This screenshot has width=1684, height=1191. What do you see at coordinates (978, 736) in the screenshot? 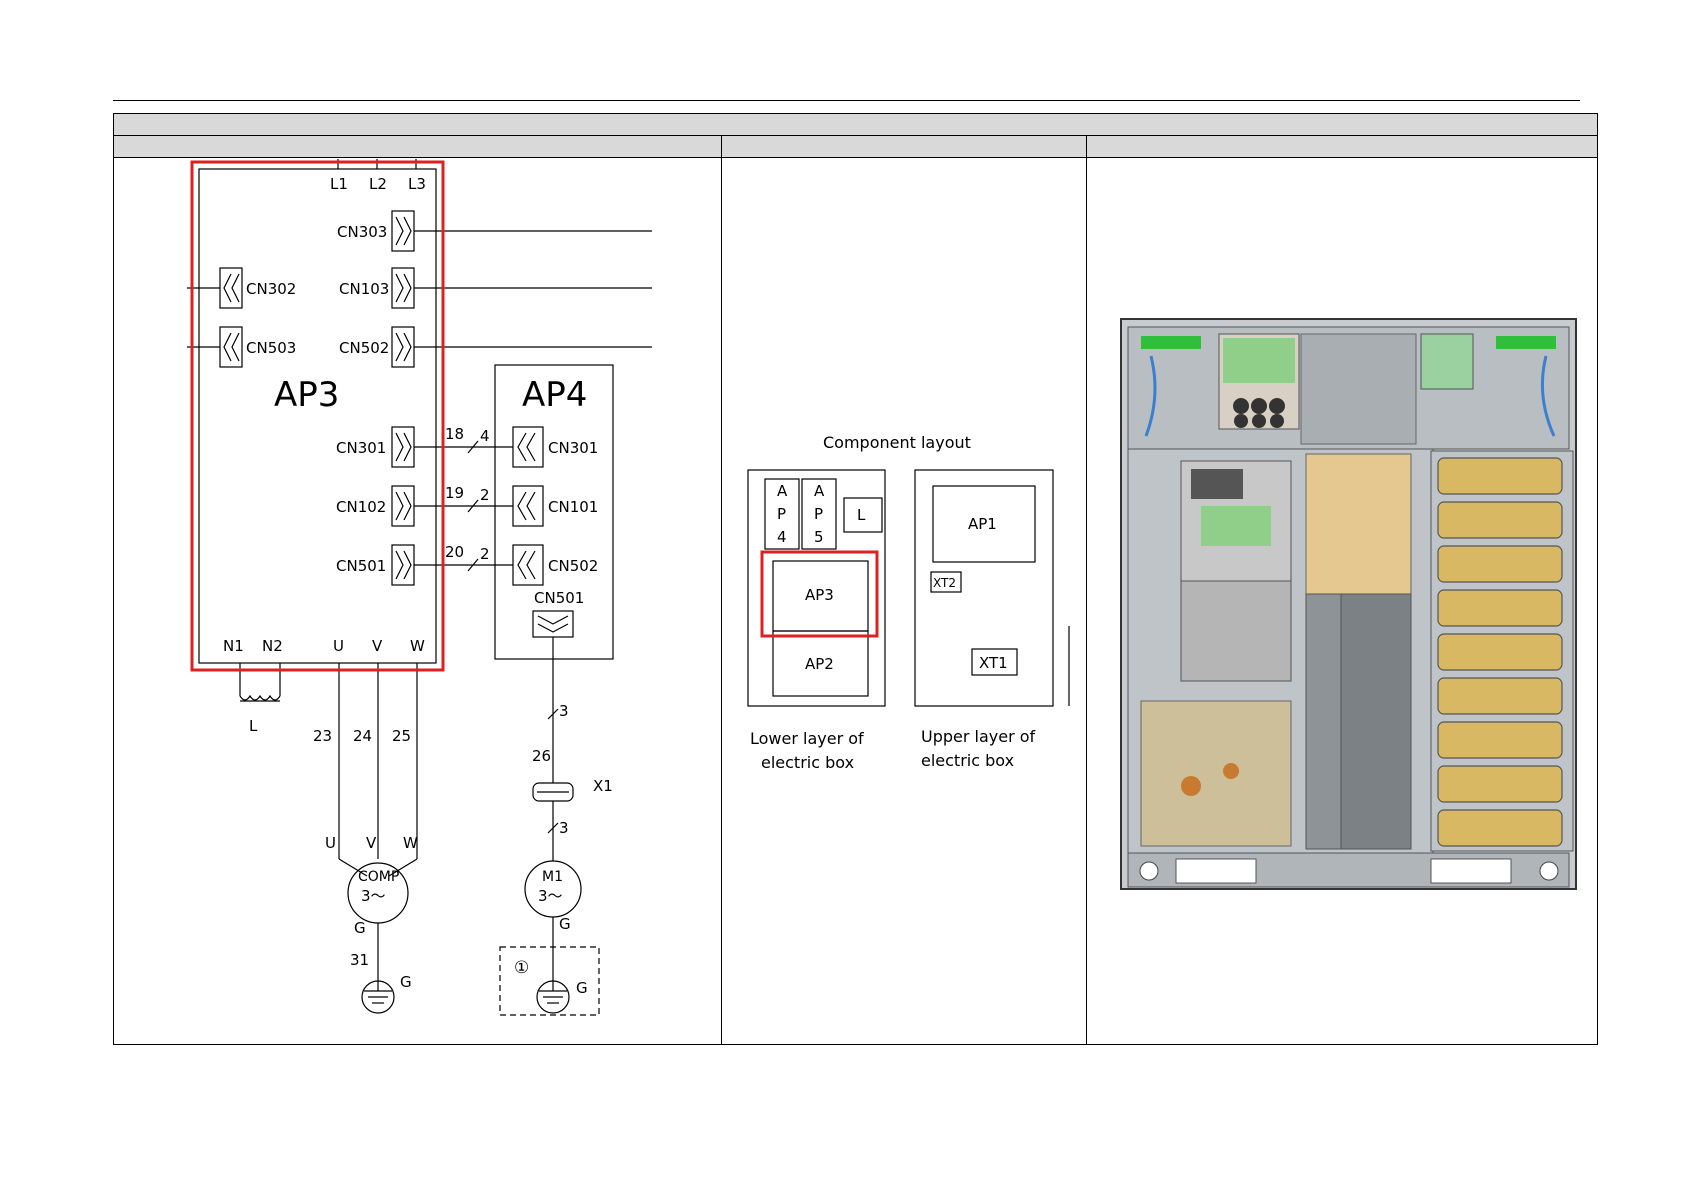
I see `upper-caption-line-1: Upper layer of` at bounding box center [978, 736].